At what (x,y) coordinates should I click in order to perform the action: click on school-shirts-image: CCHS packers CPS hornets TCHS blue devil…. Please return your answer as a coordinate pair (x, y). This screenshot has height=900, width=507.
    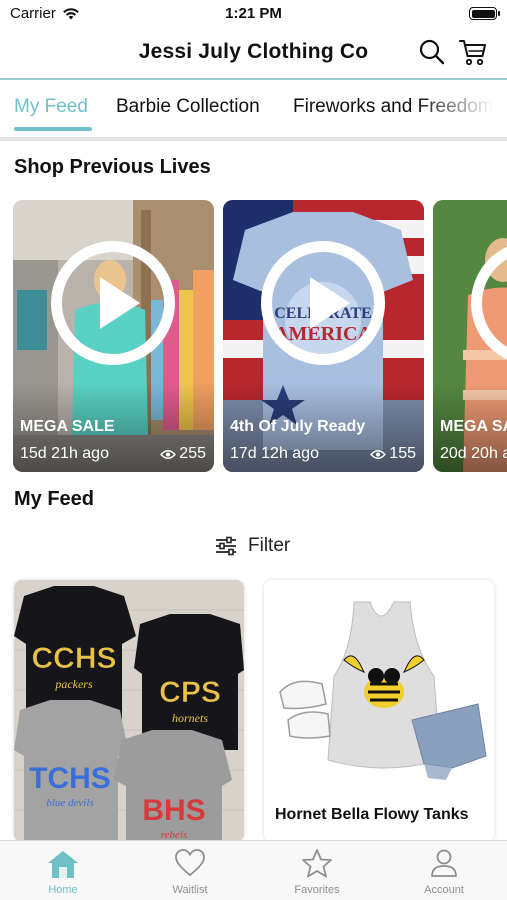
    Looking at the image, I should click on (129, 711).